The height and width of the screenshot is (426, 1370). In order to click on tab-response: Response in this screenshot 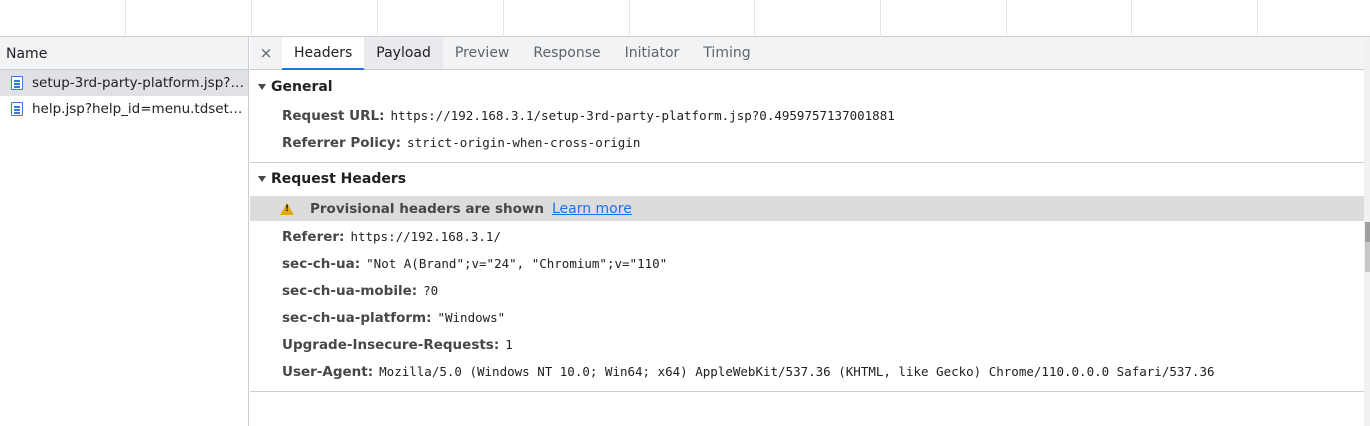, I will do `click(566, 53)`.